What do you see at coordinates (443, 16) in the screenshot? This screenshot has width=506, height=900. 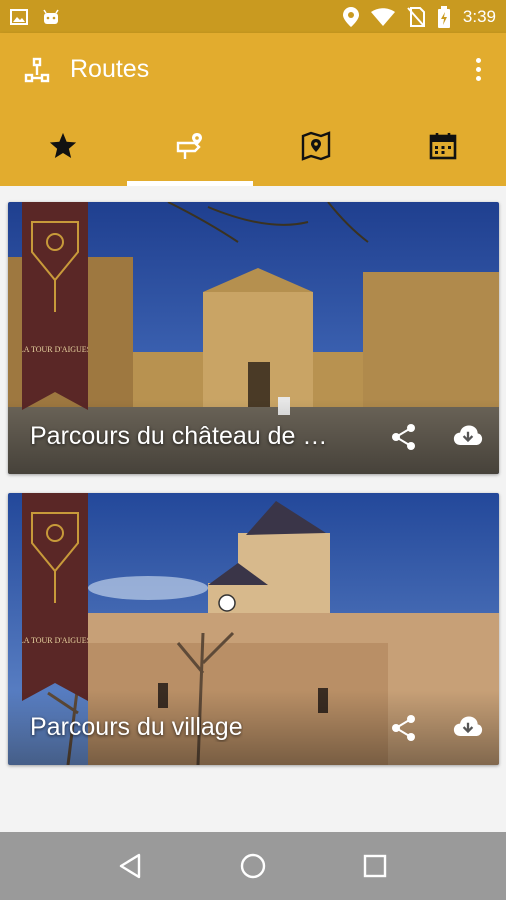 I see `battery-charging-icon` at bounding box center [443, 16].